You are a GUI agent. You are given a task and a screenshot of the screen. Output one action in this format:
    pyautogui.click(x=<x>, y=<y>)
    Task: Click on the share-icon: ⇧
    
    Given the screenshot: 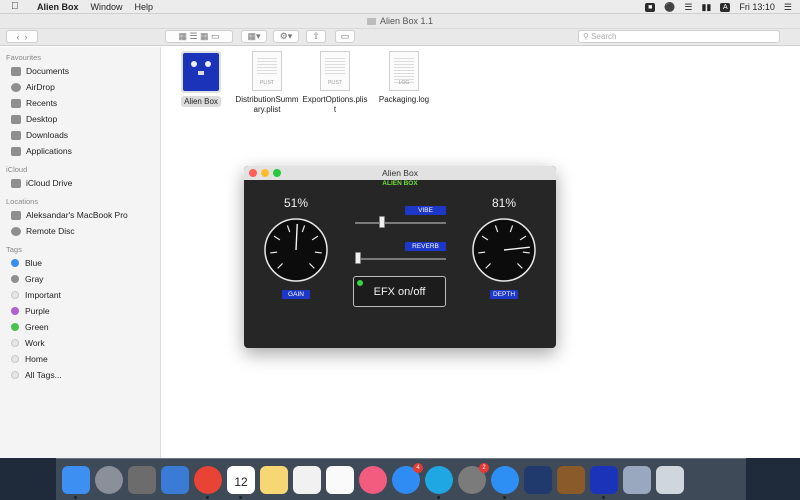 What is the action you would take?
    pyautogui.click(x=316, y=36)
    